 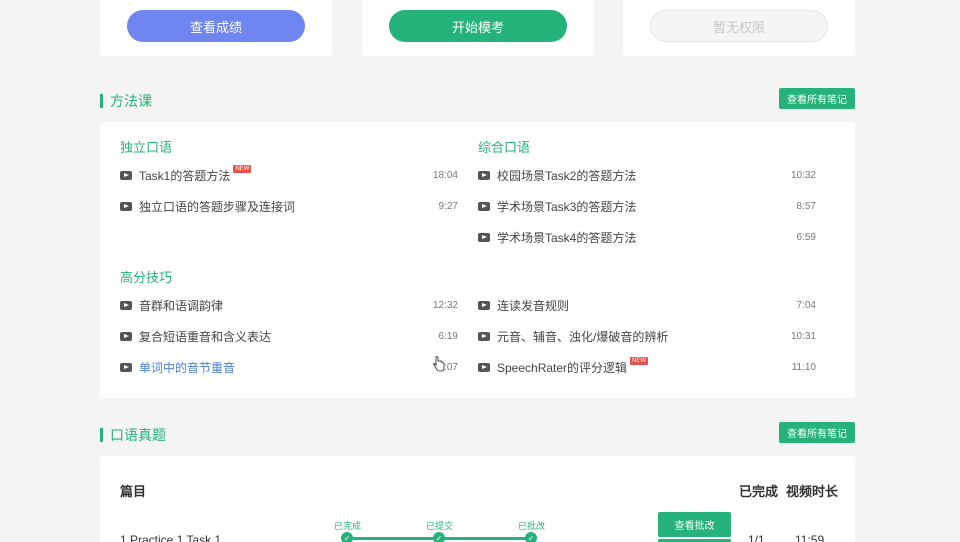 What do you see at coordinates (439, 364) in the screenshot?
I see `hand-cursor-icon` at bounding box center [439, 364].